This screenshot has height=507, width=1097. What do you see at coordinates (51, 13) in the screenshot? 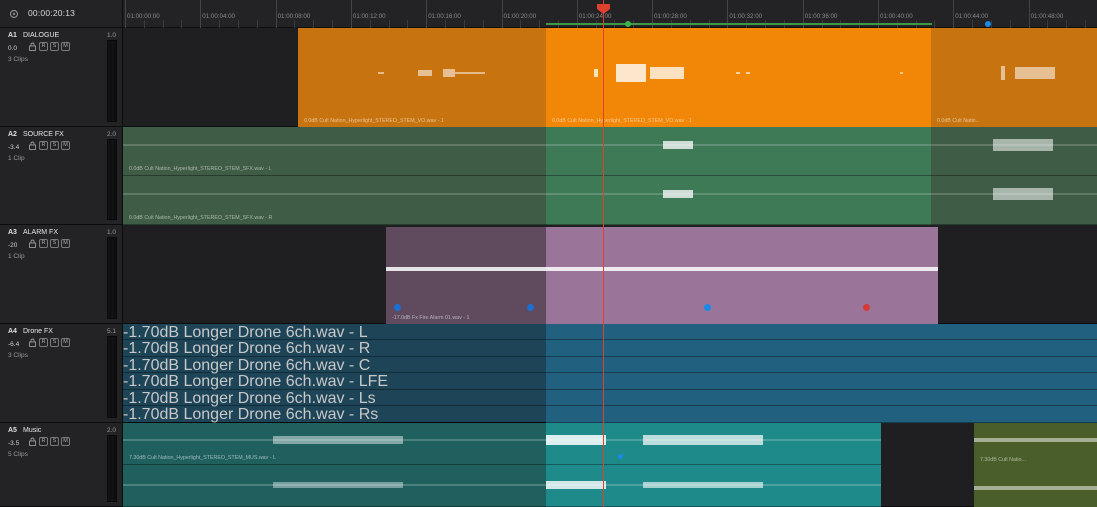
I see `timecode-display: 00:00:20:13` at bounding box center [51, 13].